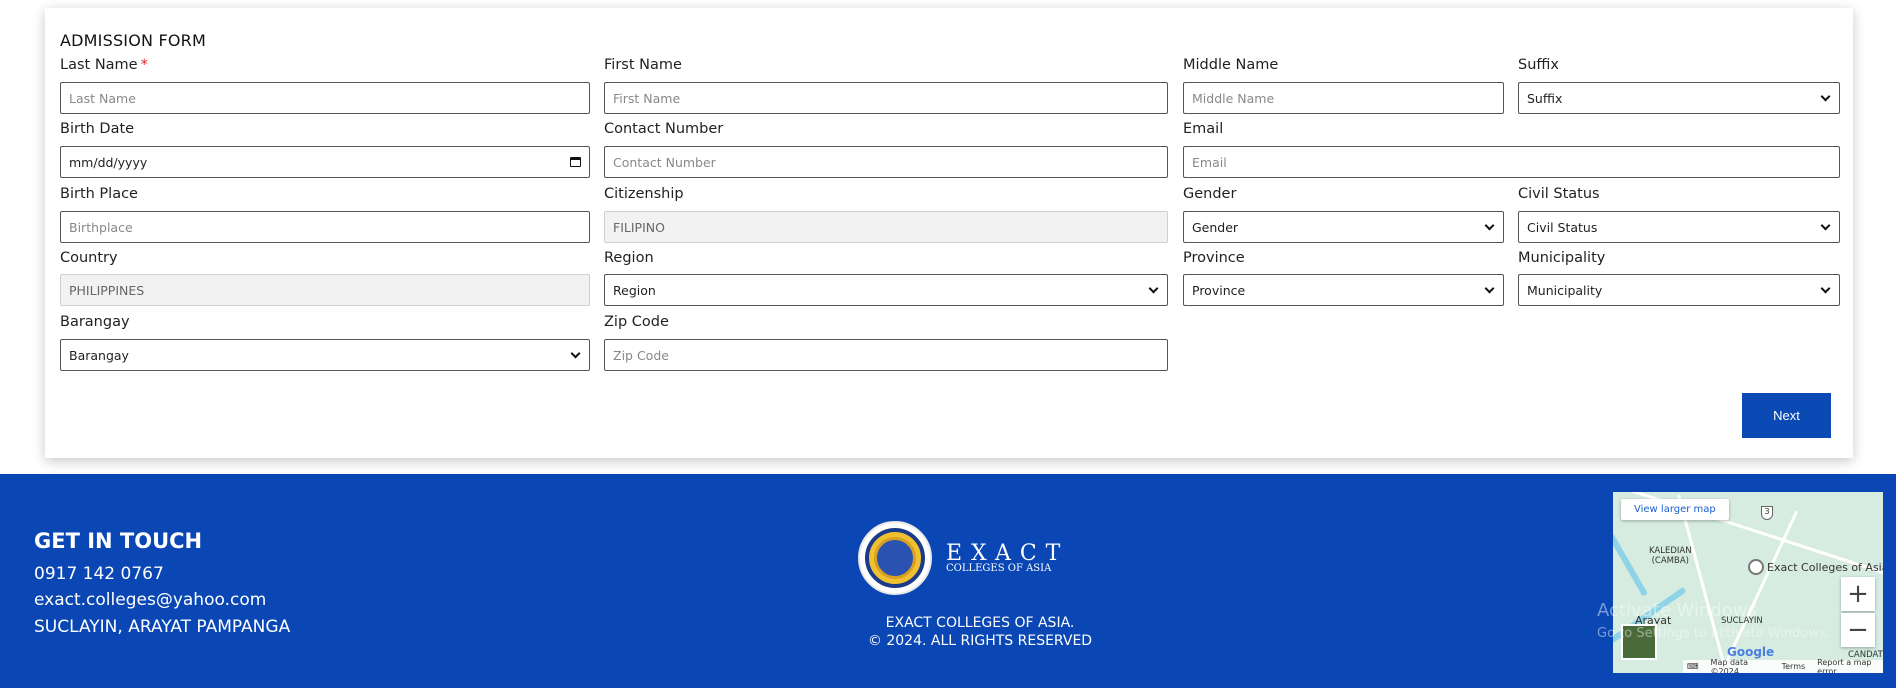 Image resolution: width=1896 pixels, height=688 pixels. What do you see at coordinates (1343, 290) in the screenshot?
I see `province-select: Province` at bounding box center [1343, 290].